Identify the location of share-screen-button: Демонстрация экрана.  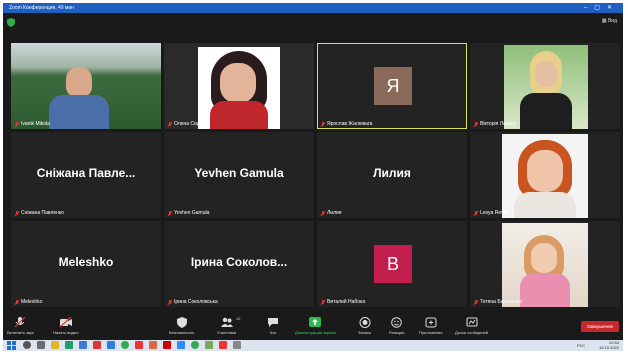
(315, 326).